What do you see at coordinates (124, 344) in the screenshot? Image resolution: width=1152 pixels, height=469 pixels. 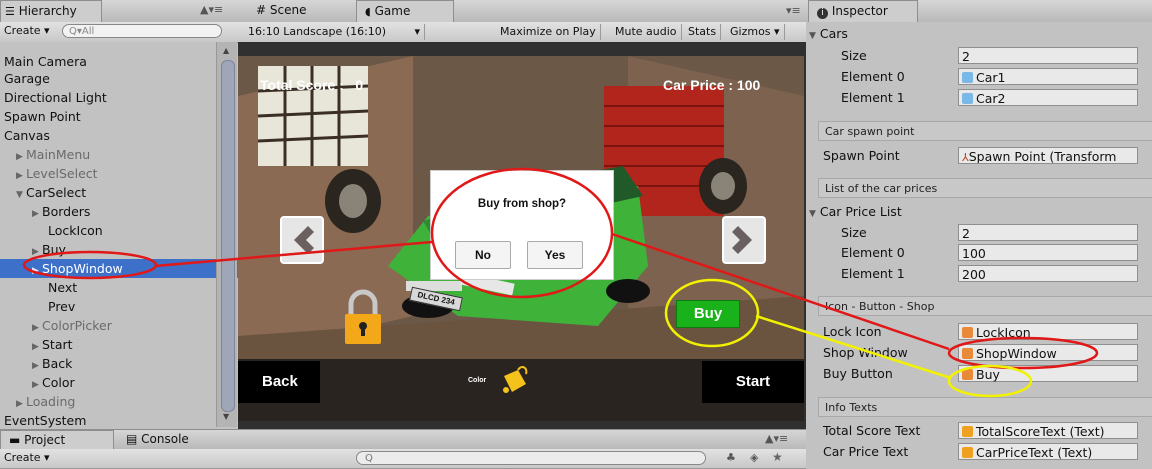 I see `hierarchy-item-start: ▶ Start` at bounding box center [124, 344].